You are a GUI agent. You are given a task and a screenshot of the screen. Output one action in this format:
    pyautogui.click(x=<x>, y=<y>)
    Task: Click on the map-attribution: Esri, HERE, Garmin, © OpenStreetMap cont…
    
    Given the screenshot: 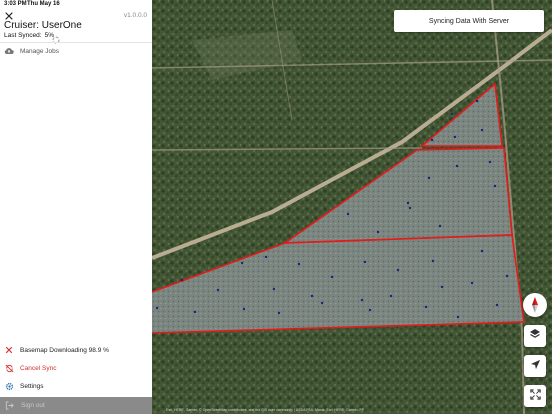 What is the action you would take?
    pyautogui.click(x=265, y=410)
    